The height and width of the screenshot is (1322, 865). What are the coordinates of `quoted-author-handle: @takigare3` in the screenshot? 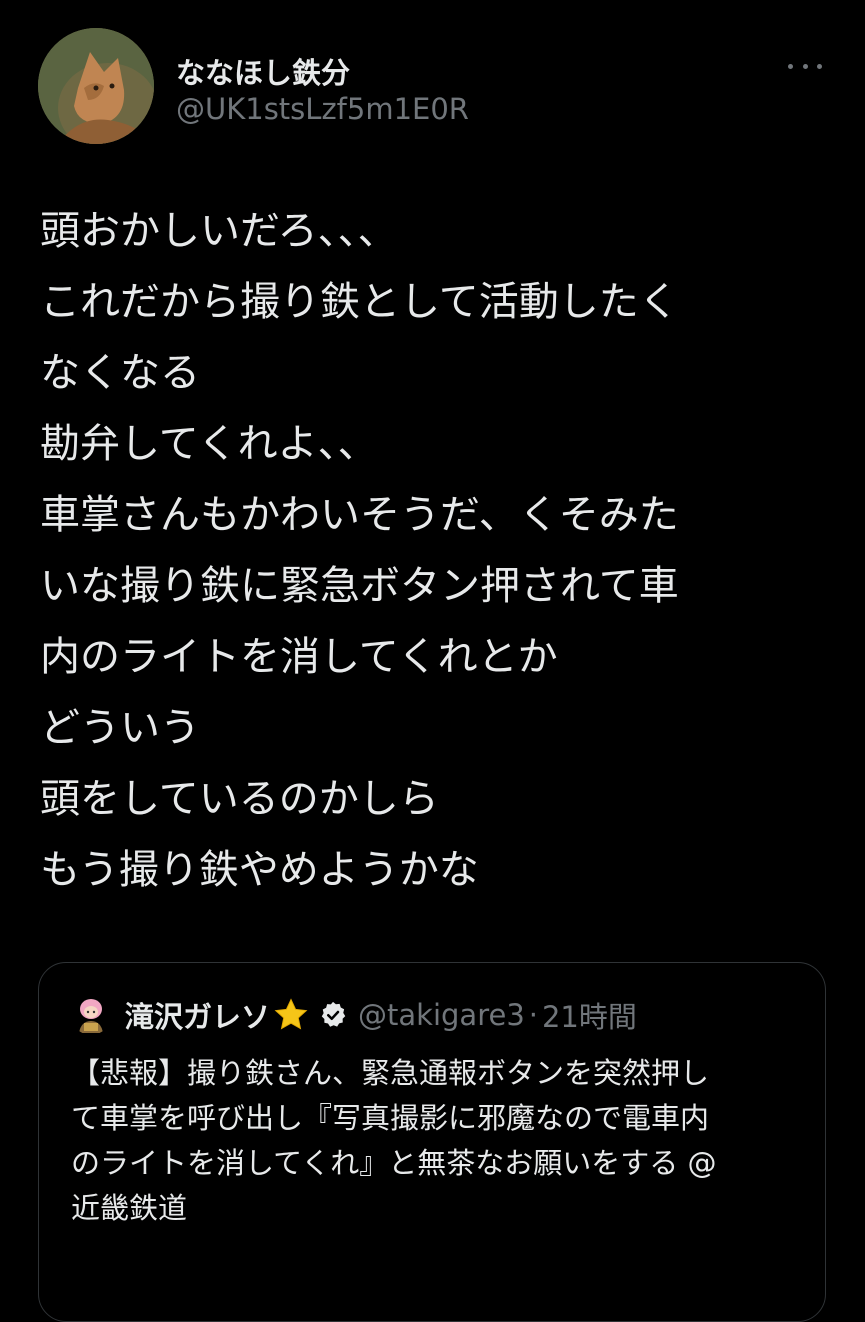 It's located at (441, 1015).